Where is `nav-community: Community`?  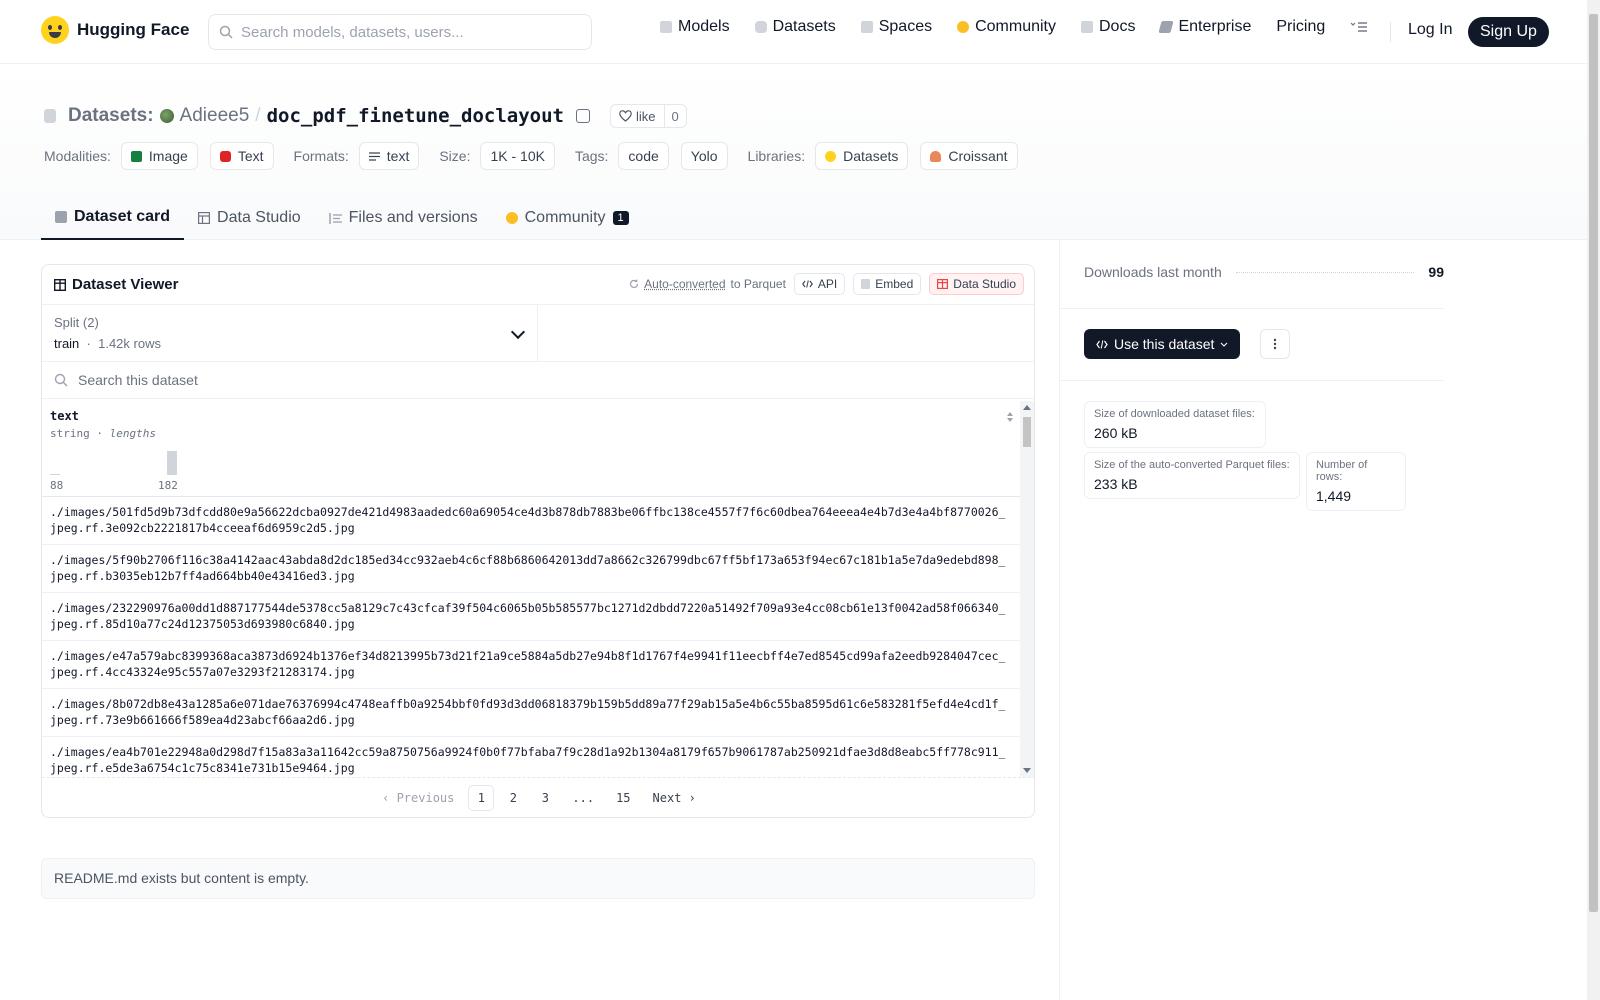 nav-community: Community is located at coordinates (1006, 27).